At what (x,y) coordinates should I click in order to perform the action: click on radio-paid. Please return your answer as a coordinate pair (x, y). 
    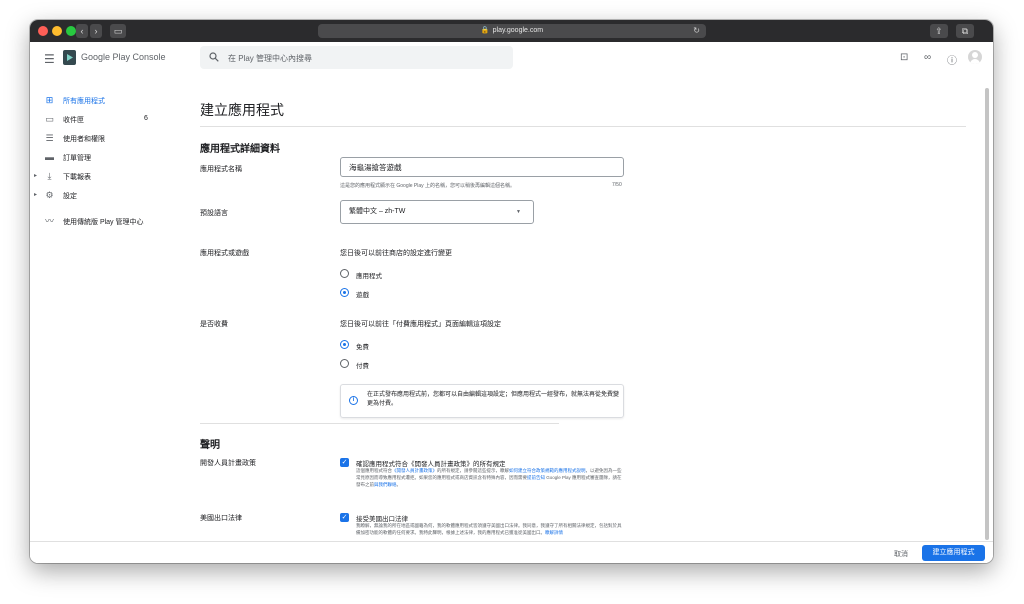
    Looking at the image, I should click on (344, 363).